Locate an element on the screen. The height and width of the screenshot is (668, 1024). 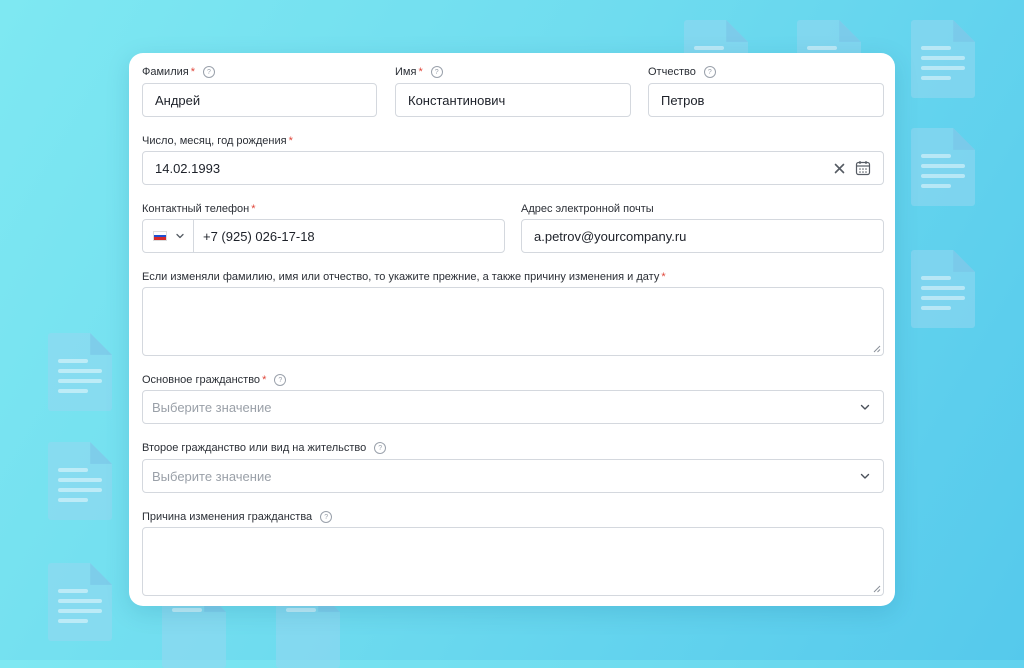
phone-input: +7 (925) 026-17-18 is located at coordinates (323, 236).